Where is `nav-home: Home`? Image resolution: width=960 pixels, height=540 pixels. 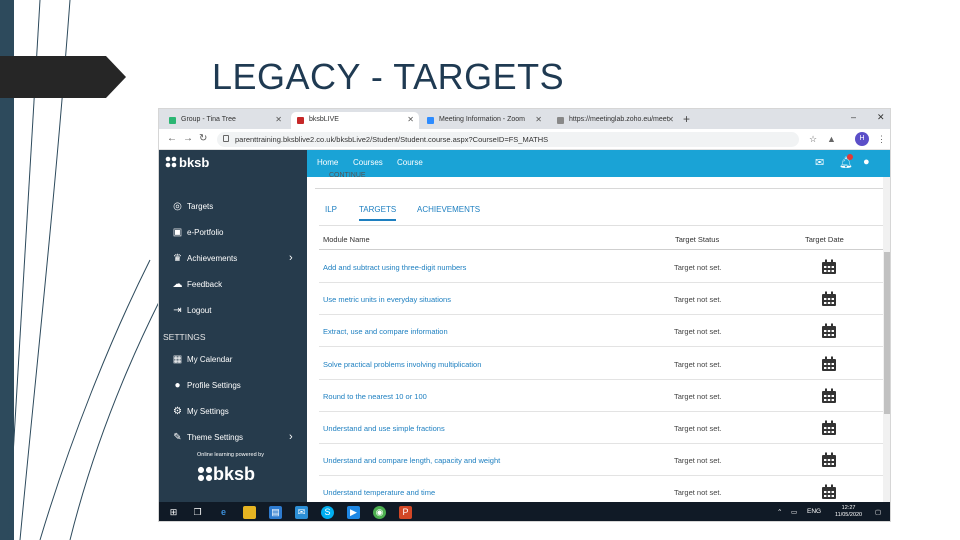
nav-home: Home is located at coordinates (327, 162).